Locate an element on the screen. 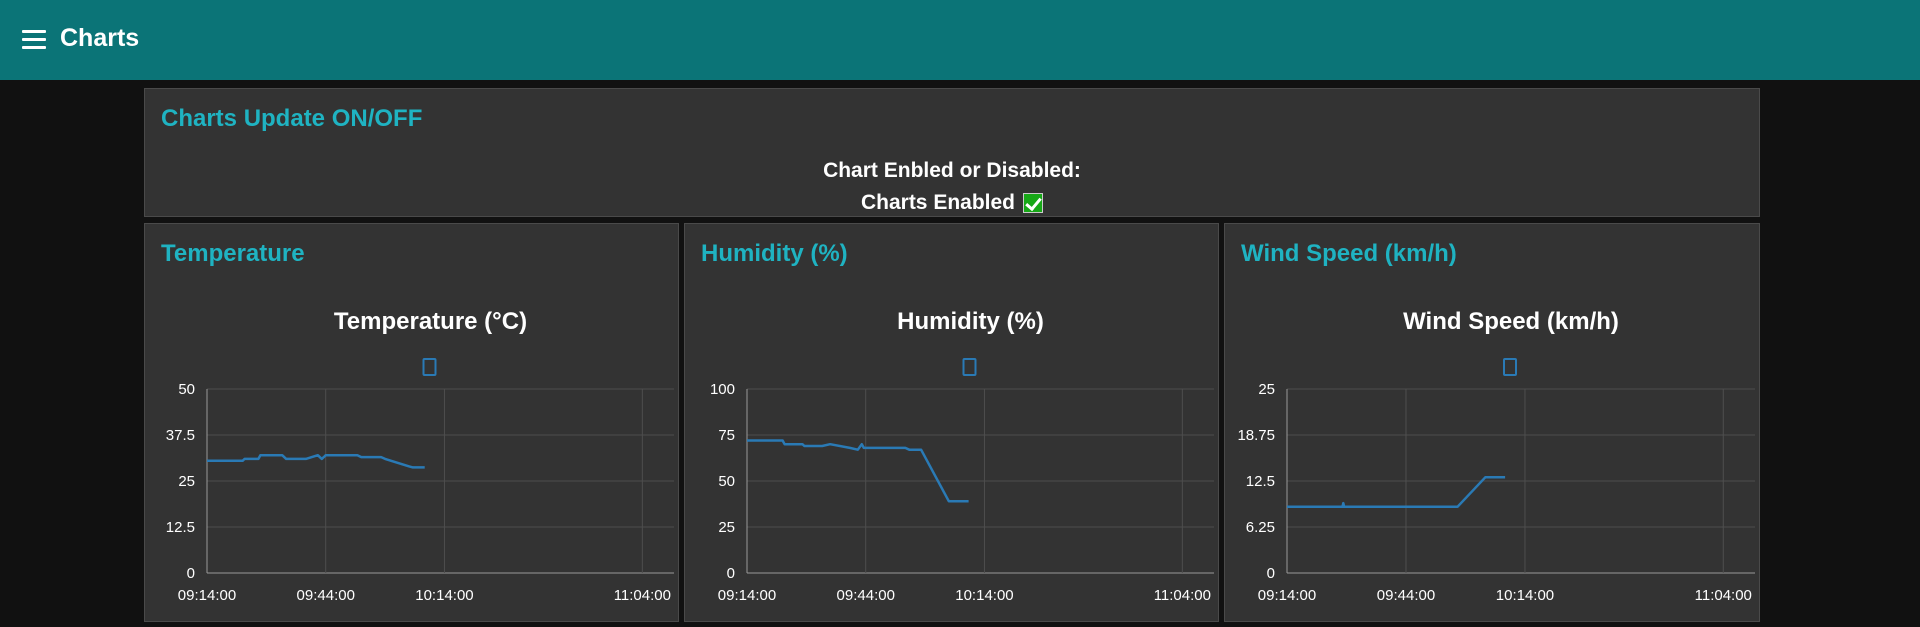 The image size is (1920, 627). chart-status-value: Charts Enabled is located at coordinates (938, 202).